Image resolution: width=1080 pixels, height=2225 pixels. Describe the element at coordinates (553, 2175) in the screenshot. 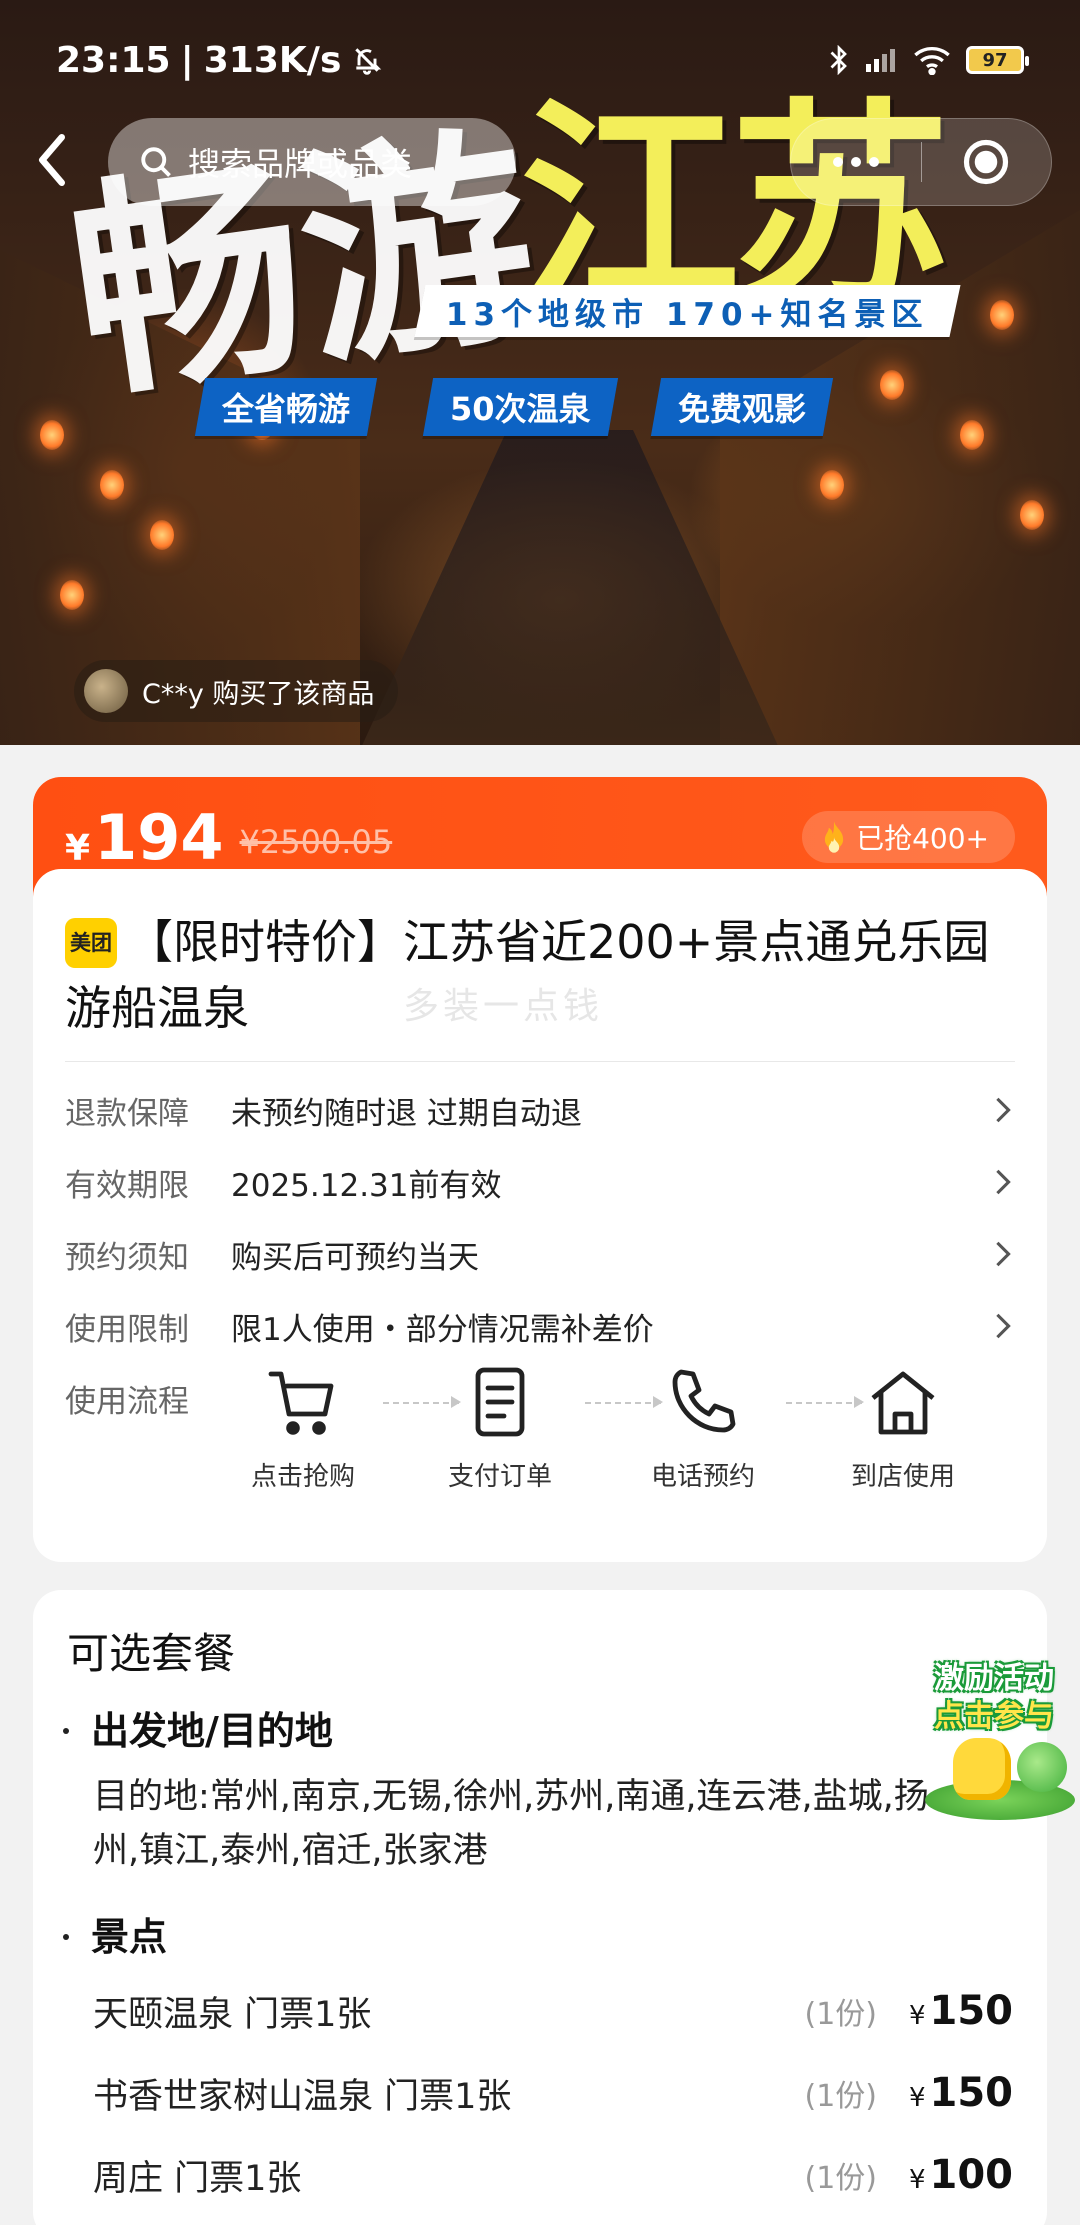

I see `package-item: 周庄 门票1张 (1份) ¥100` at that location.